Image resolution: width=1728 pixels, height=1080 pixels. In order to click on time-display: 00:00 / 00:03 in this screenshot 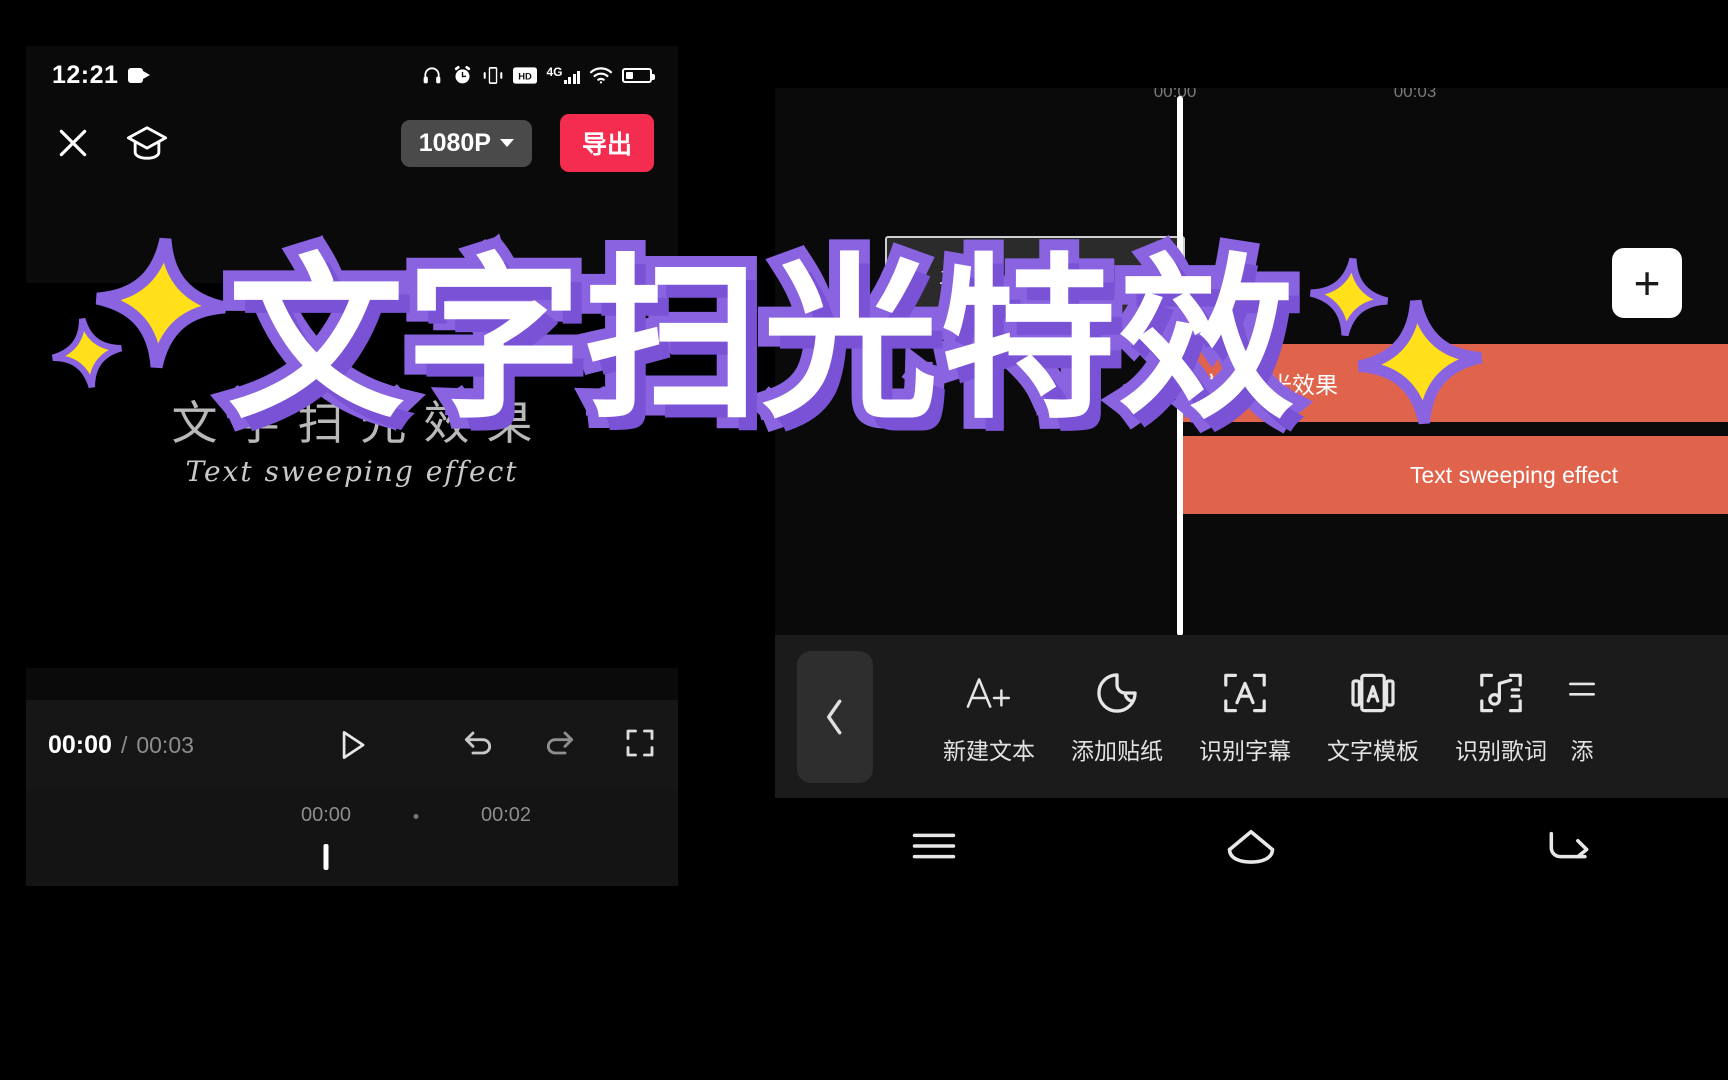, I will do `click(121, 745)`.